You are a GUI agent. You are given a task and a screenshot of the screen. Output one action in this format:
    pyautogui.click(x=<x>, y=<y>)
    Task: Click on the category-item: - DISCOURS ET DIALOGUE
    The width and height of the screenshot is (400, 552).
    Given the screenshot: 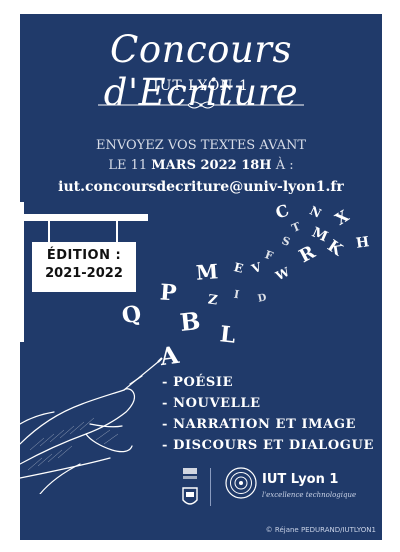 What is the action you would take?
    pyautogui.click(x=268, y=445)
    